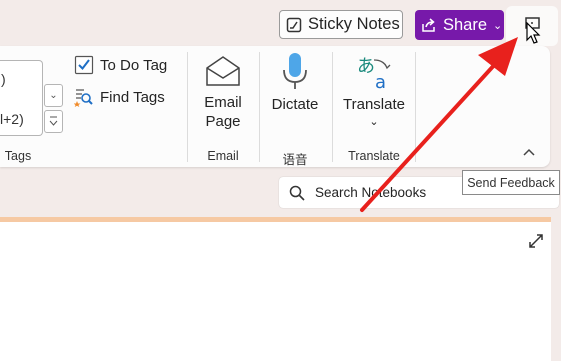  I want to click on search-placeholder: Search Notebooks, so click(371, 192).